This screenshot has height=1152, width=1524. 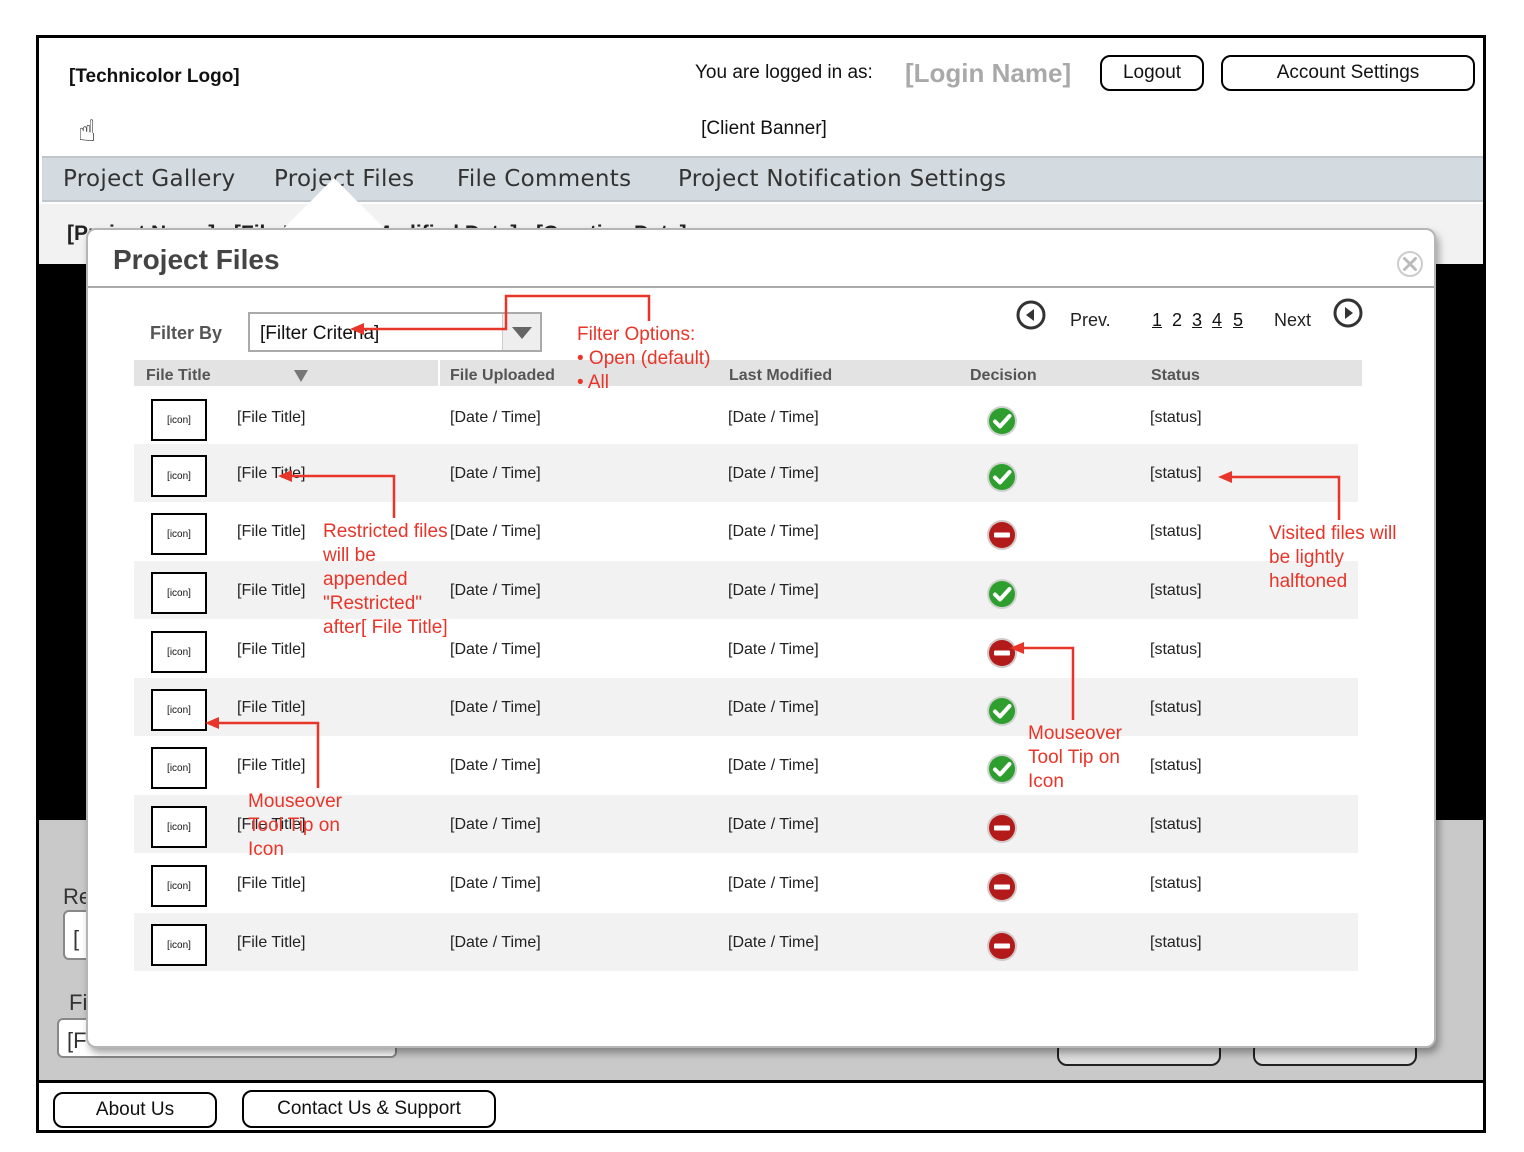 I want to click on tab-file-comments: File Comments, so click(x=544, y=179).